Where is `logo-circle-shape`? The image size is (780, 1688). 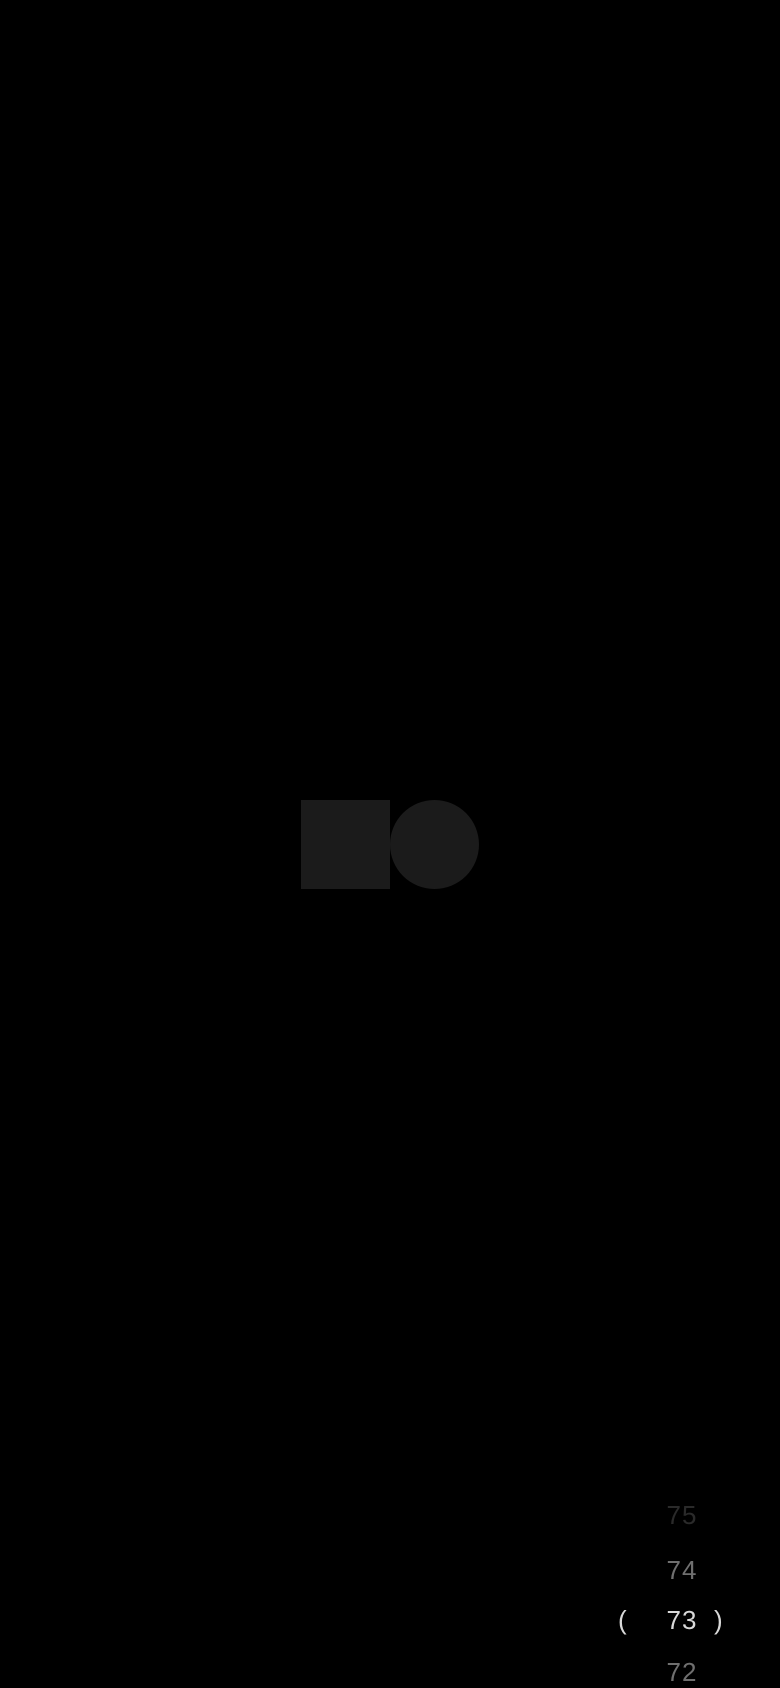 logo-circle-shape is located at coordinates (434, 844).